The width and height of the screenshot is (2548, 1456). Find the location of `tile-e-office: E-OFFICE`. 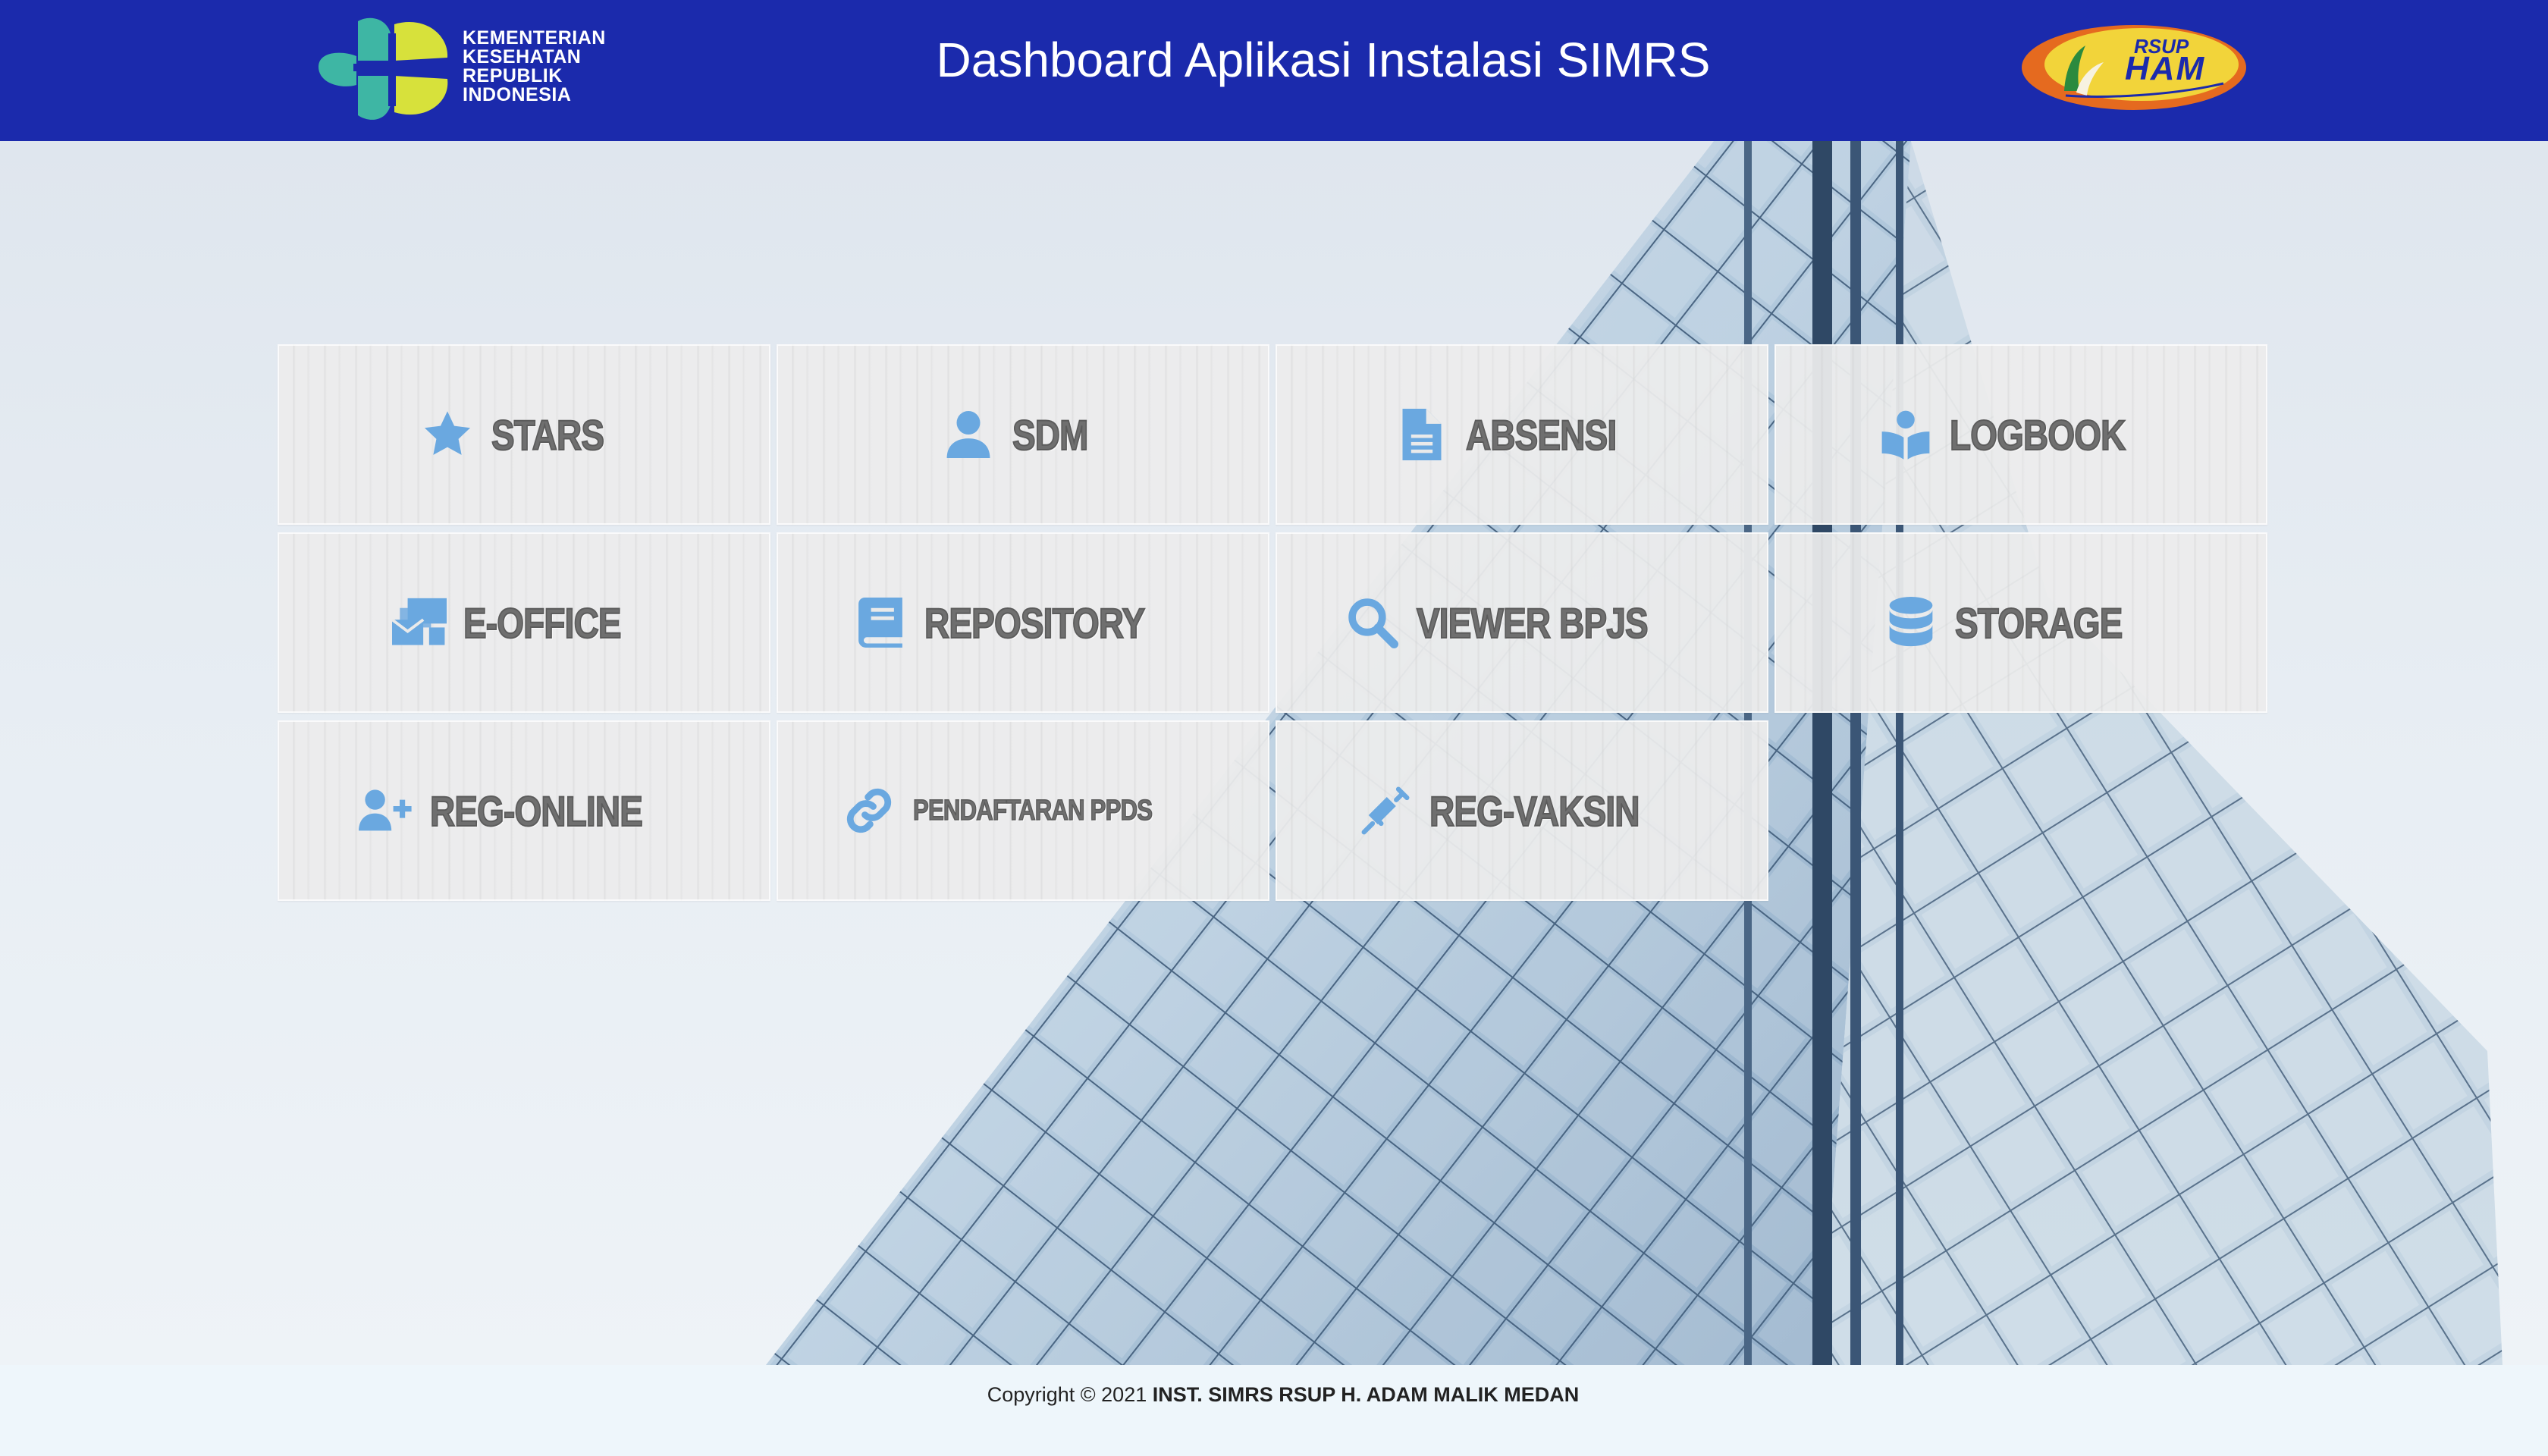

tile-e-office: E-OFFICE is located at coordinates (524, 622).